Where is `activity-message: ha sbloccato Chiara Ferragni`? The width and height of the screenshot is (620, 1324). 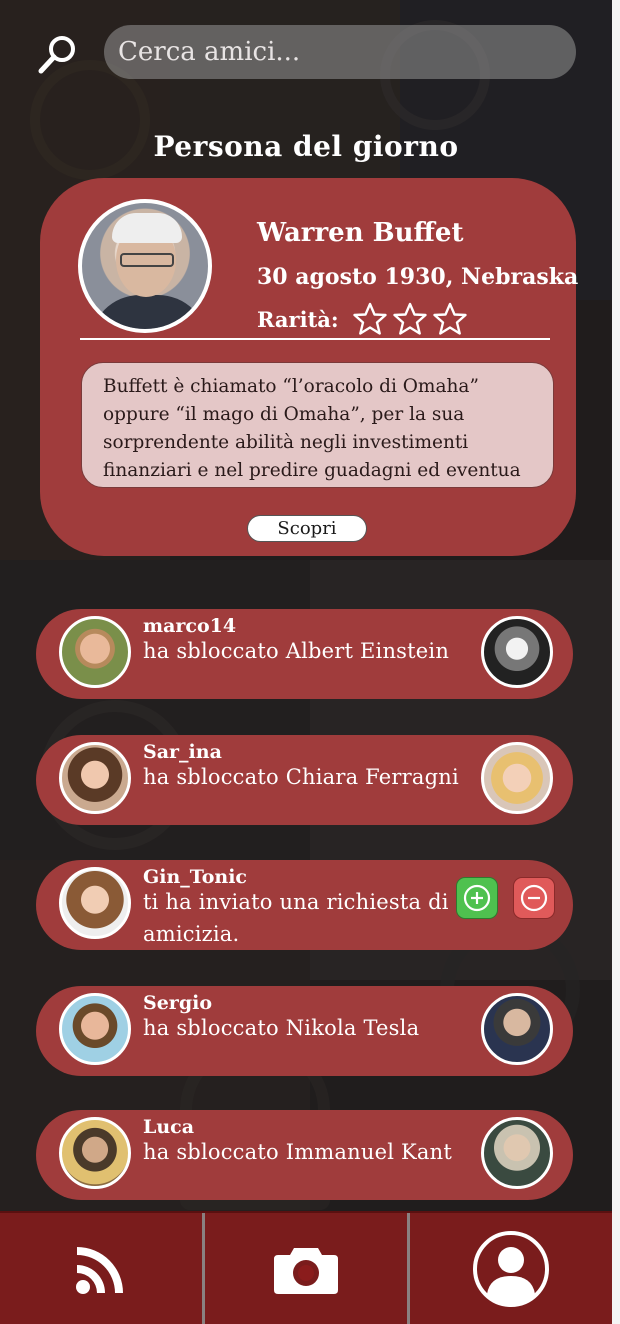 activity-message: ha sbloccato Chiara Ferragni is located at coordinates (301, 777).